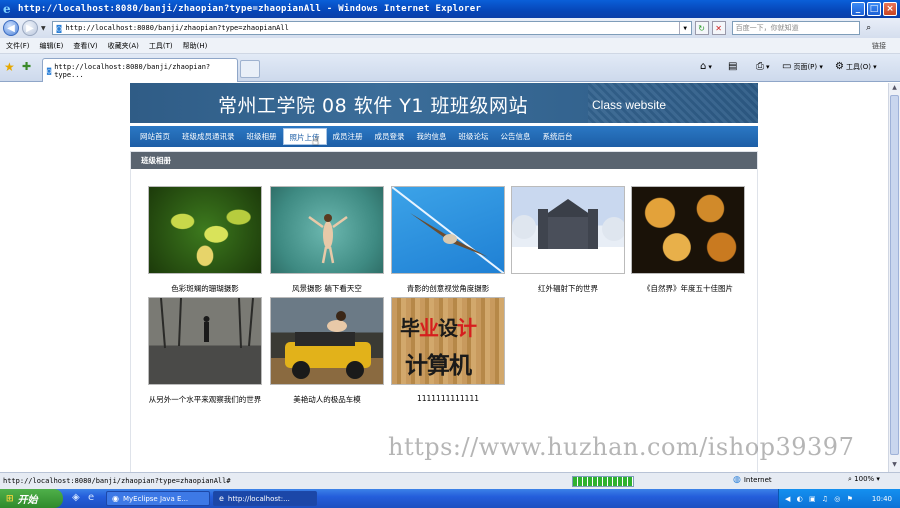 The image size is (900, 508). I want to click on photo-thumbnail: 毕业设计 计算机, so click(448, 341).